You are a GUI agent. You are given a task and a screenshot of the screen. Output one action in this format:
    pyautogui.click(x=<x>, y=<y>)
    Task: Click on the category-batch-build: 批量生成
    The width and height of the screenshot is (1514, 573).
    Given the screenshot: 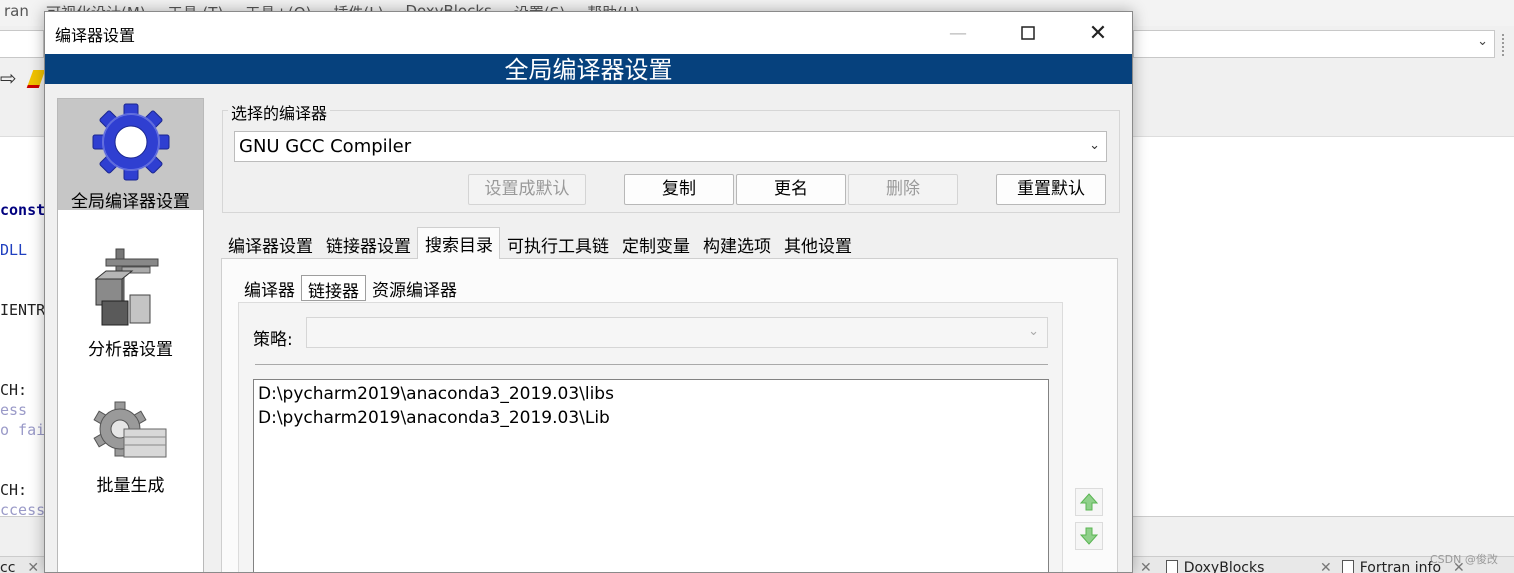 What is the action you would take?
    pyautogui.click(x=130, y=449)
    